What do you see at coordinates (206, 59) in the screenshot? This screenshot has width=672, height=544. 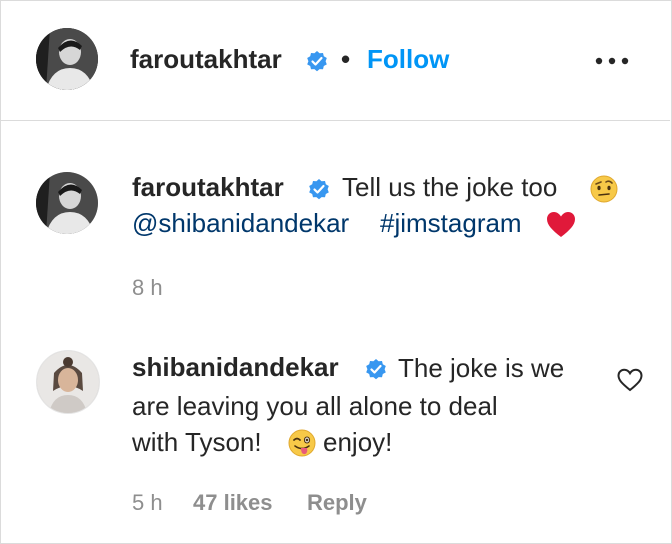 I see `header-username: faroutakhtar` at bounding box center [206, 59].